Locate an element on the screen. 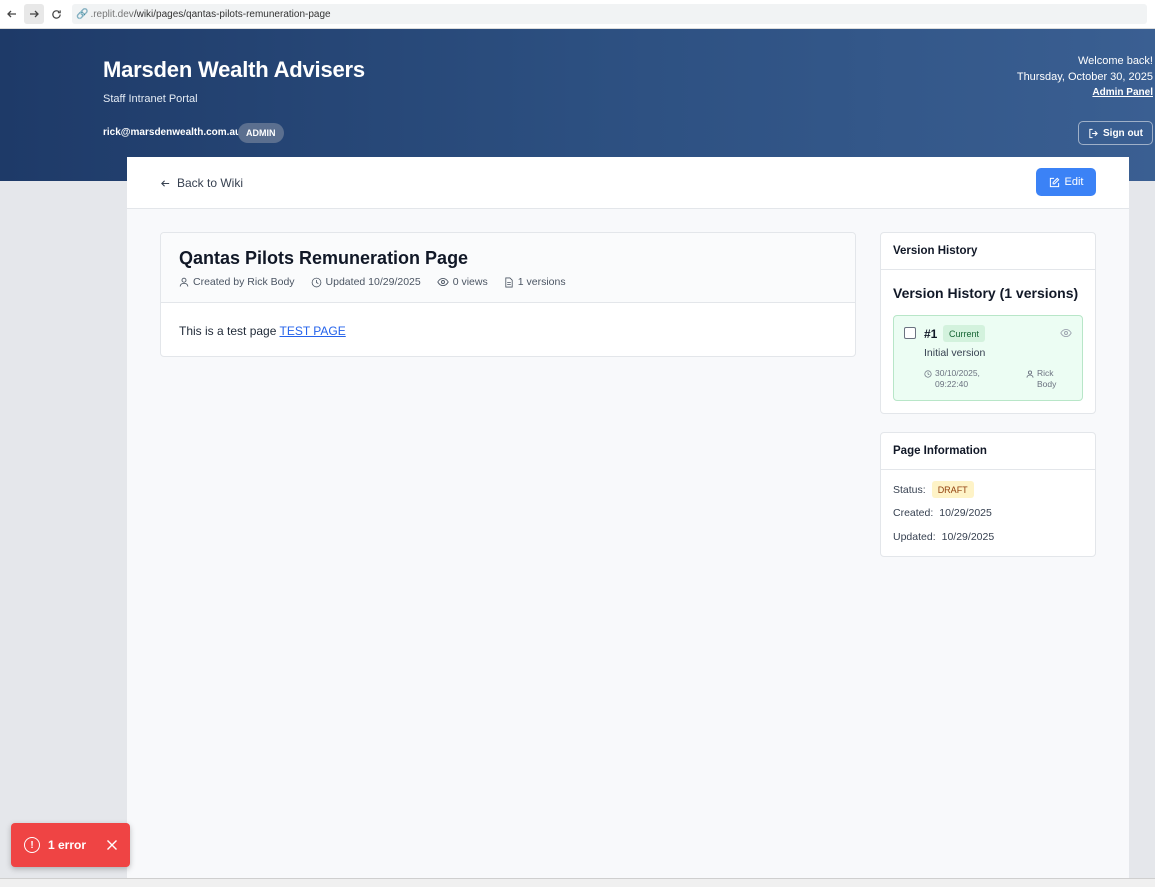 Image resolution: width=1155 pixels, height=887 pixels. alert-circle-icon: ! is located at coordinates (32, 845).